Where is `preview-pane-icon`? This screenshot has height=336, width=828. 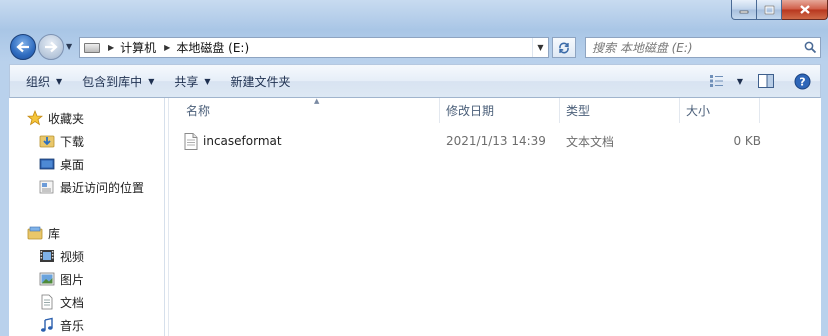 preview-pane-icon is located at coordinates (766, 81).